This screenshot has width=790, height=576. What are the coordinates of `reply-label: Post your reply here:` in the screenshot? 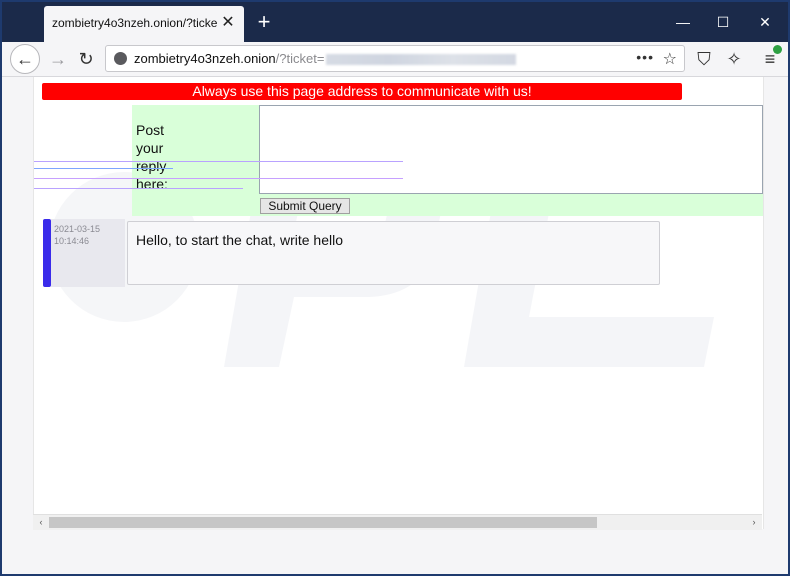 It's located at (152, 157).